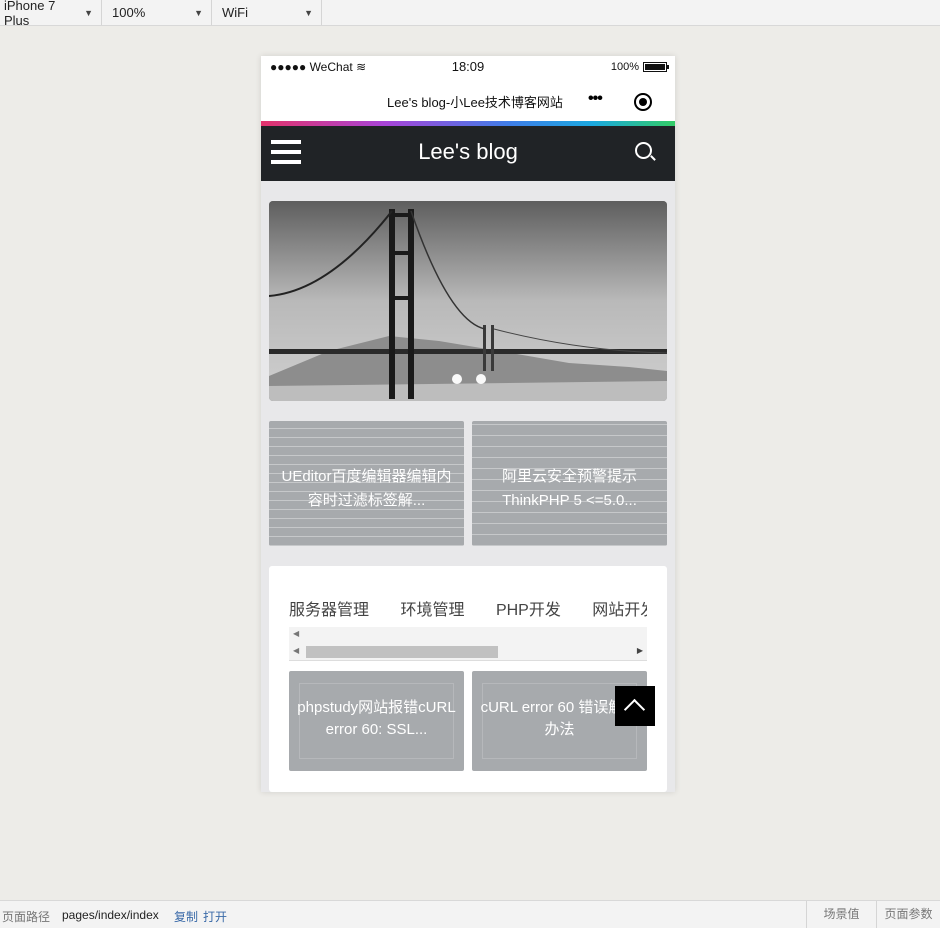 This screenshot has width=940, height=928. Describe the element at coordinates (643, 102) in the screenshot. I see `close-target-icon` at that location.